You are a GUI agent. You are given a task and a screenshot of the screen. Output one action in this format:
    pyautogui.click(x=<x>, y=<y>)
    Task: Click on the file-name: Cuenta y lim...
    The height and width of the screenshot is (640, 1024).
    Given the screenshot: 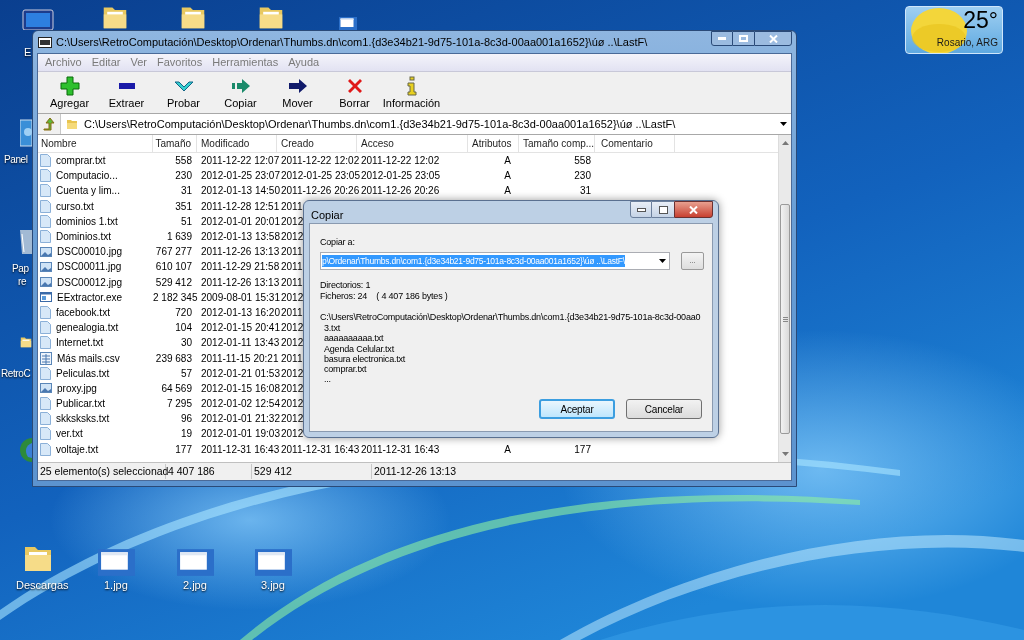 What is the action you would take?
    pyautogui.click(x=88, y=191)
    